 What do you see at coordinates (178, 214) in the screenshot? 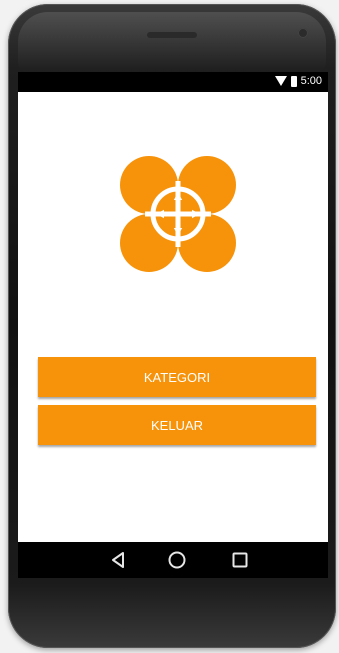
I see `clover-crosshair-logo` at bounding box center [178, 214].